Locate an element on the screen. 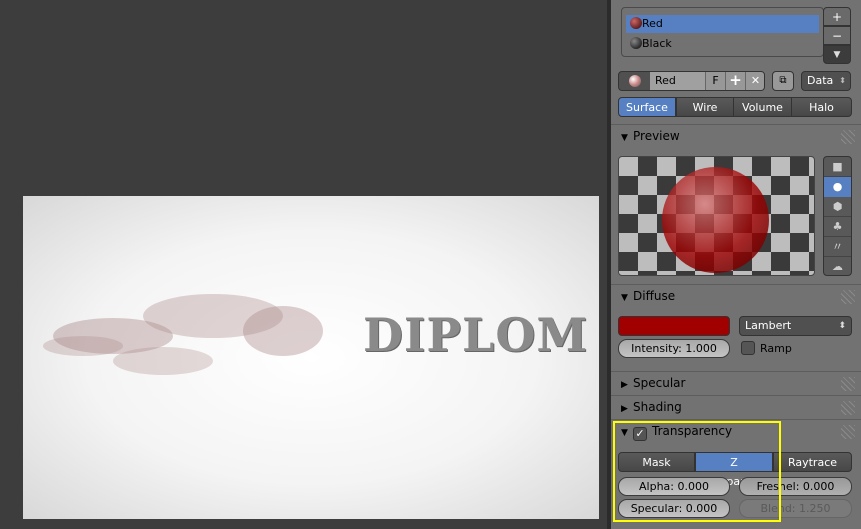  fake-user-button: F is located at coordinates (715, 81).